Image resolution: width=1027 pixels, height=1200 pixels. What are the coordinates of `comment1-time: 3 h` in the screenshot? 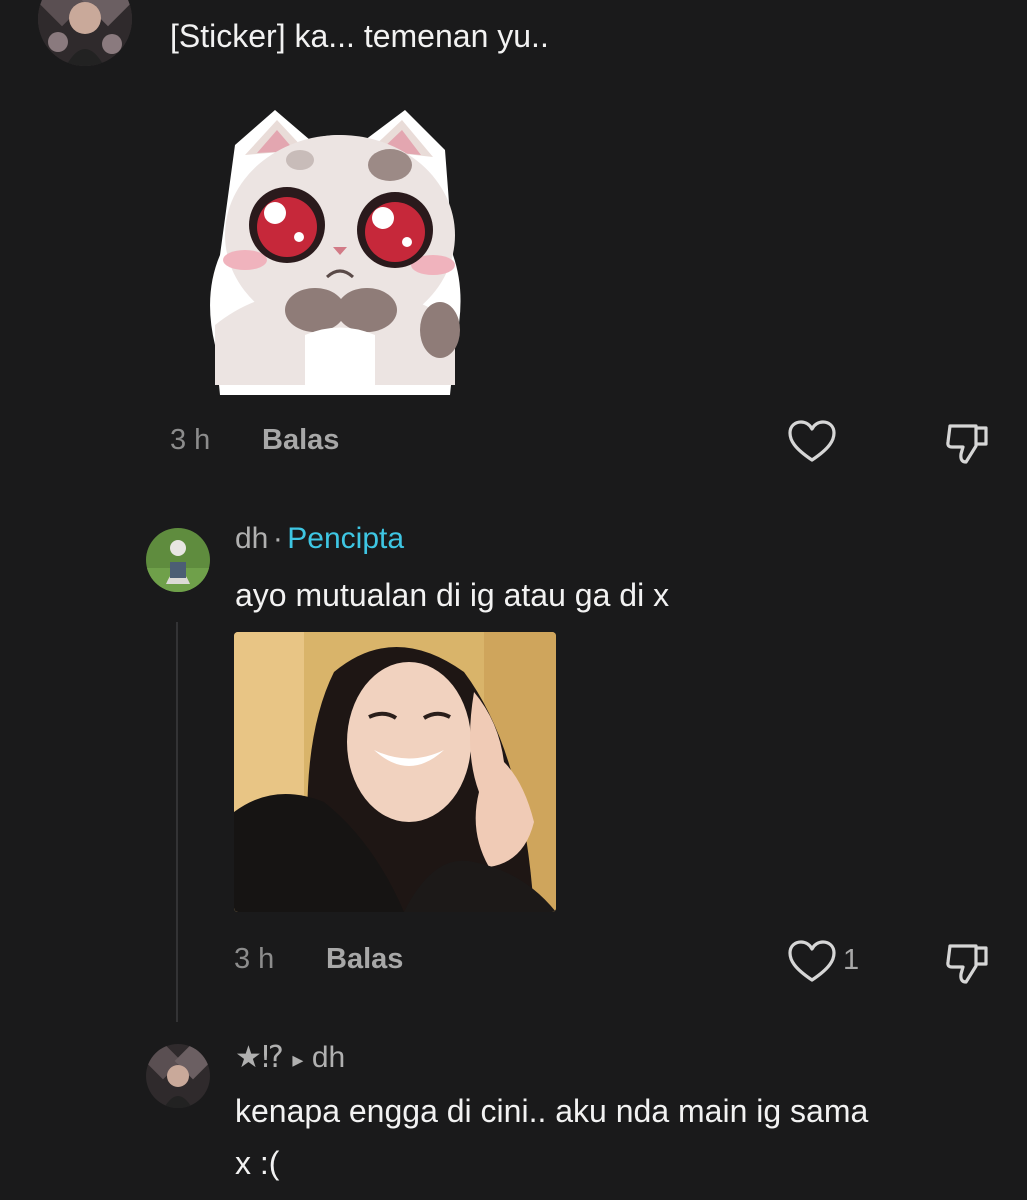 It's located at (190, 440).